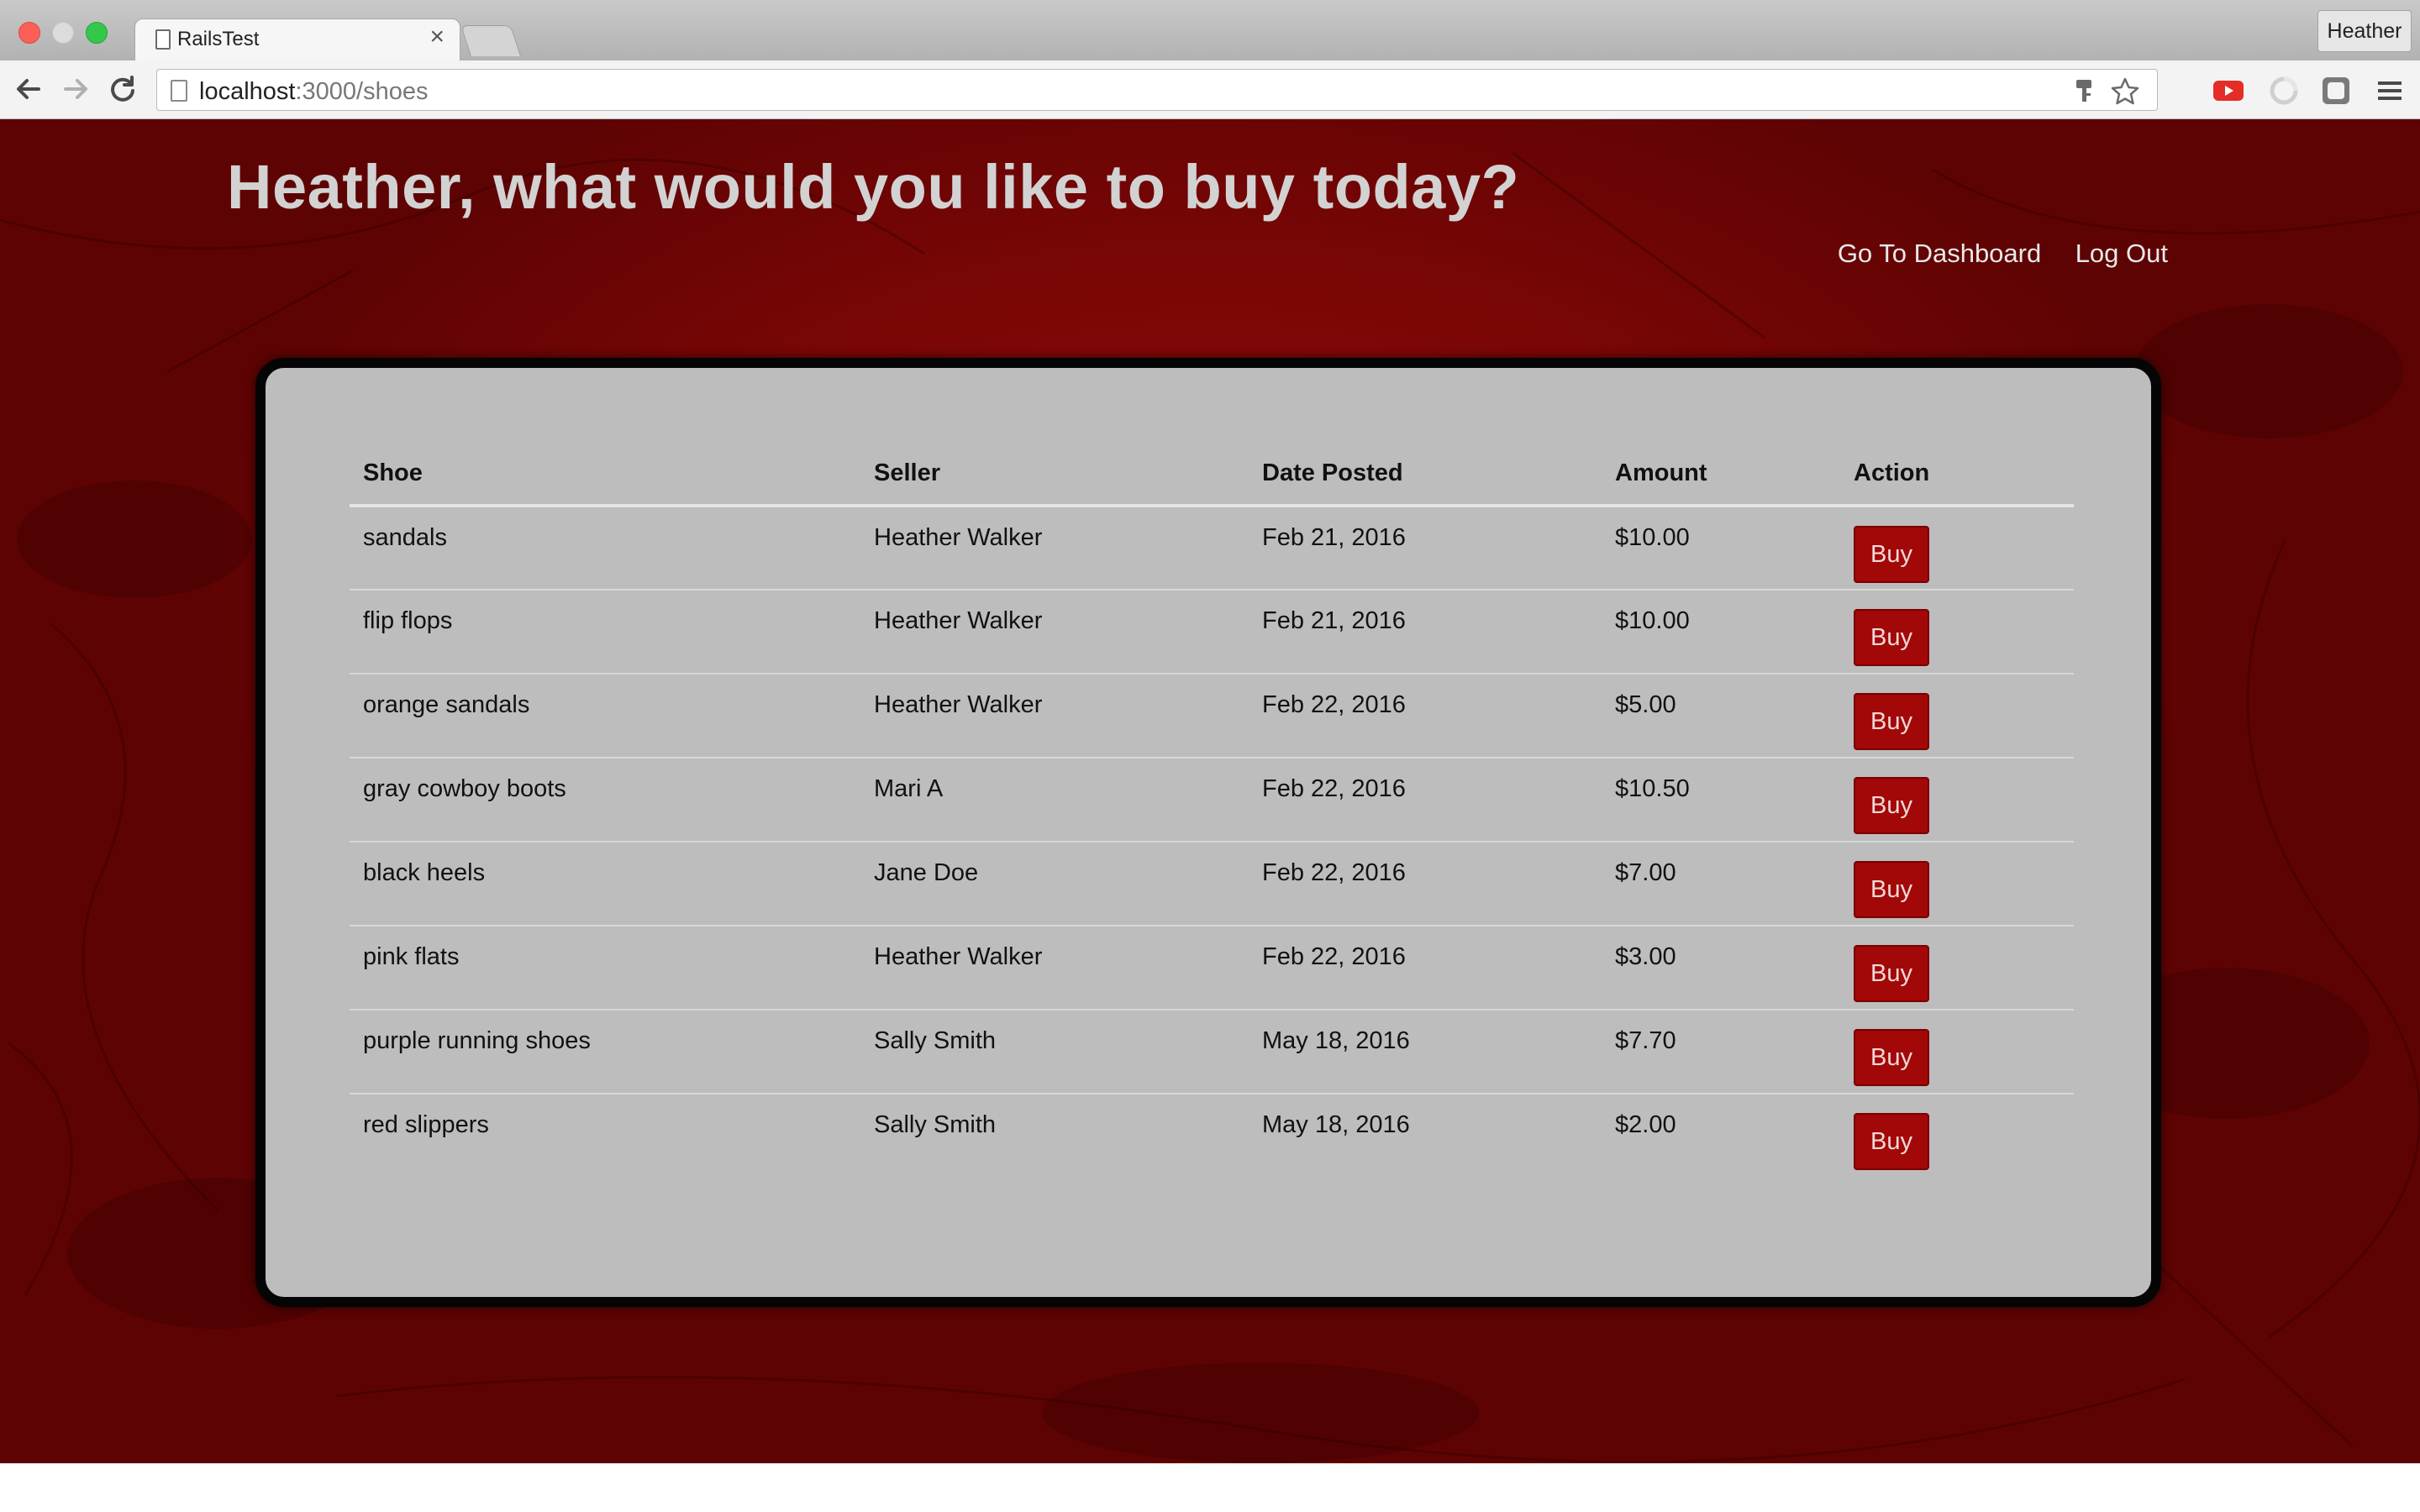 This screenshot has height=1512, width=2420. Describe the element at coordinates (2284, 91) in the screenshot. I see `sync-icon` at that location.